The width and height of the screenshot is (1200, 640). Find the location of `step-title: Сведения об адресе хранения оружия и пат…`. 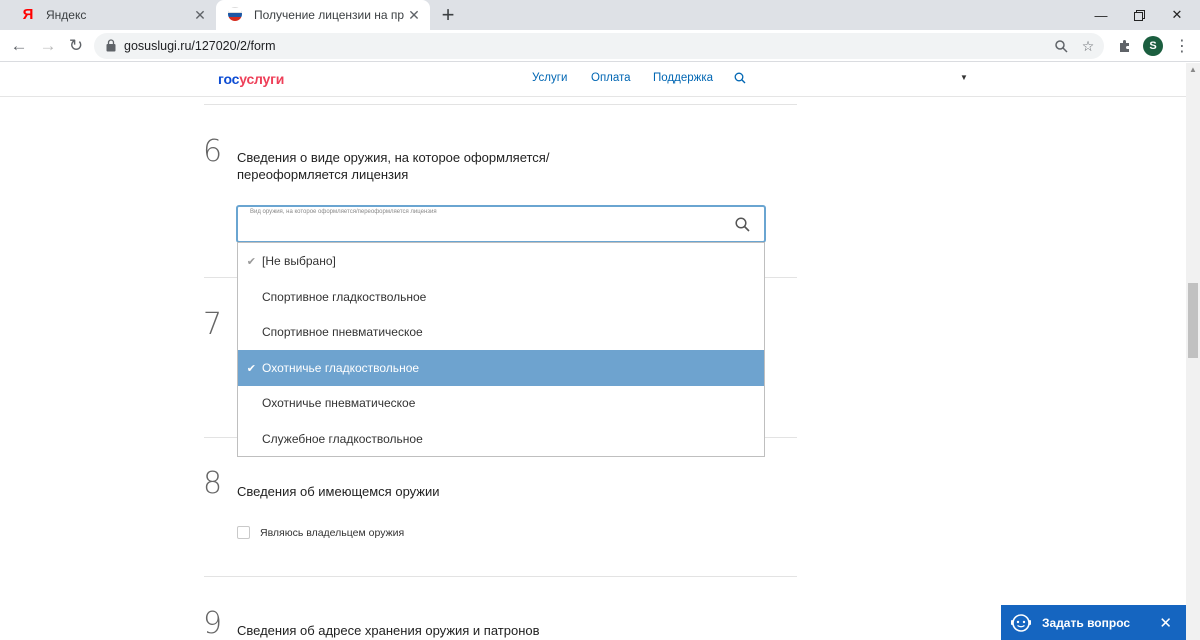

step-title: Сведения об адресе хранения оружия и пат… is located at coordinates (388, 630).